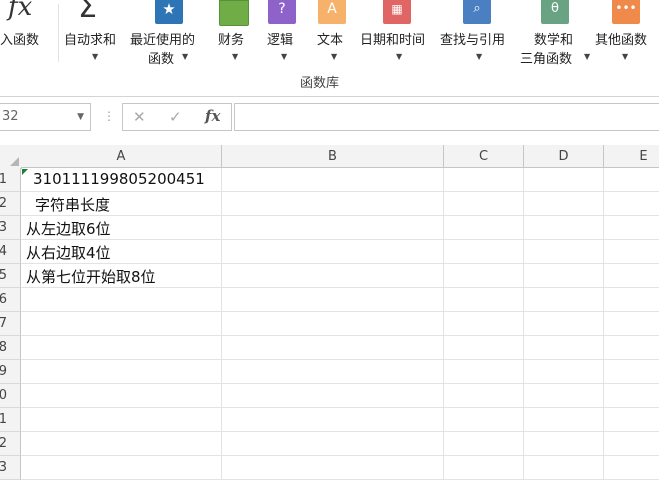  I want to click on formula-buttons: ✕ ✓ fx, so click(177, 117).